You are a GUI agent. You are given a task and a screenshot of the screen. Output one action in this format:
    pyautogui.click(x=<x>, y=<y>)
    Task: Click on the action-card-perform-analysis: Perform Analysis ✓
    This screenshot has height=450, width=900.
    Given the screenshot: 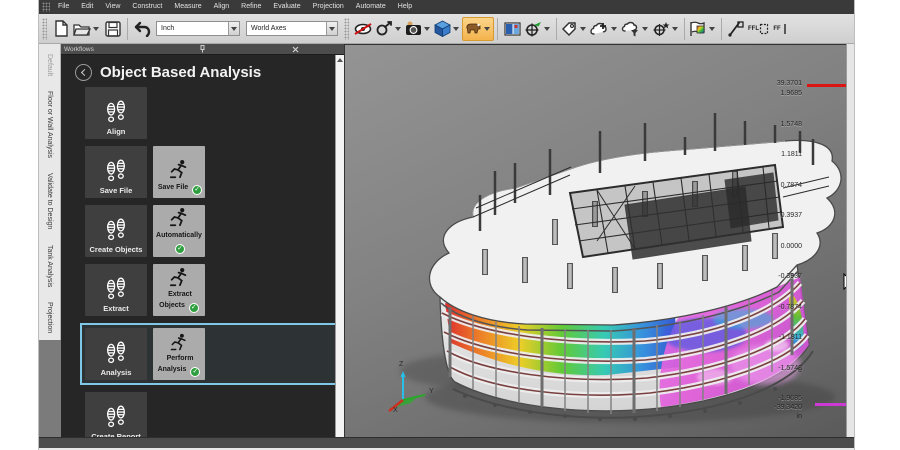 What is the action you would take?
    pyautogui.click(x=179, y=354)
    